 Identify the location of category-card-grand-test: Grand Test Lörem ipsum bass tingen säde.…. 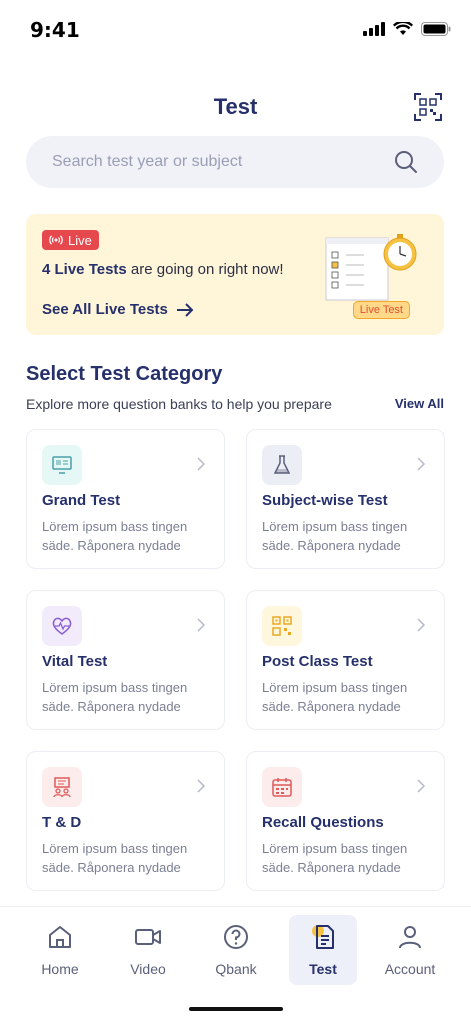
(125, 499).